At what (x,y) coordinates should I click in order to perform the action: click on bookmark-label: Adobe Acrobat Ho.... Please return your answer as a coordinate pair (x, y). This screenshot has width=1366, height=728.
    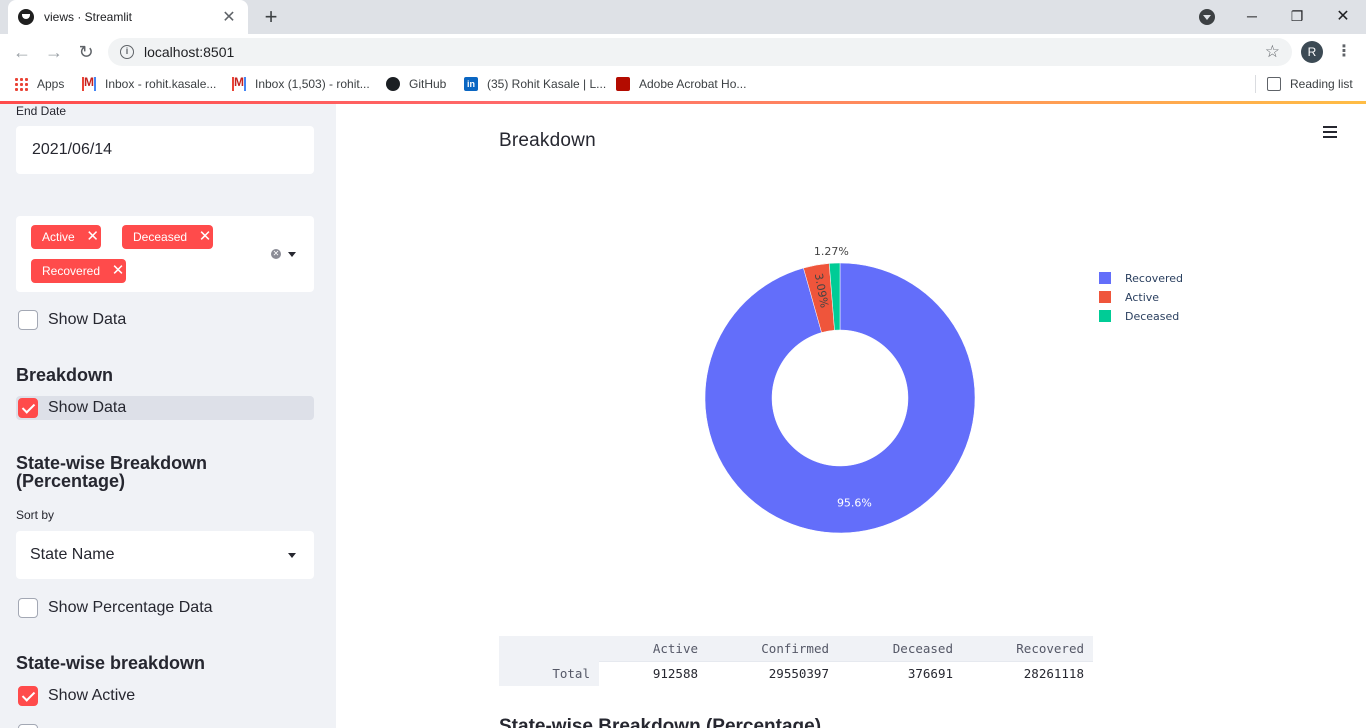
    Looking at the image, I should click on (693, 84).